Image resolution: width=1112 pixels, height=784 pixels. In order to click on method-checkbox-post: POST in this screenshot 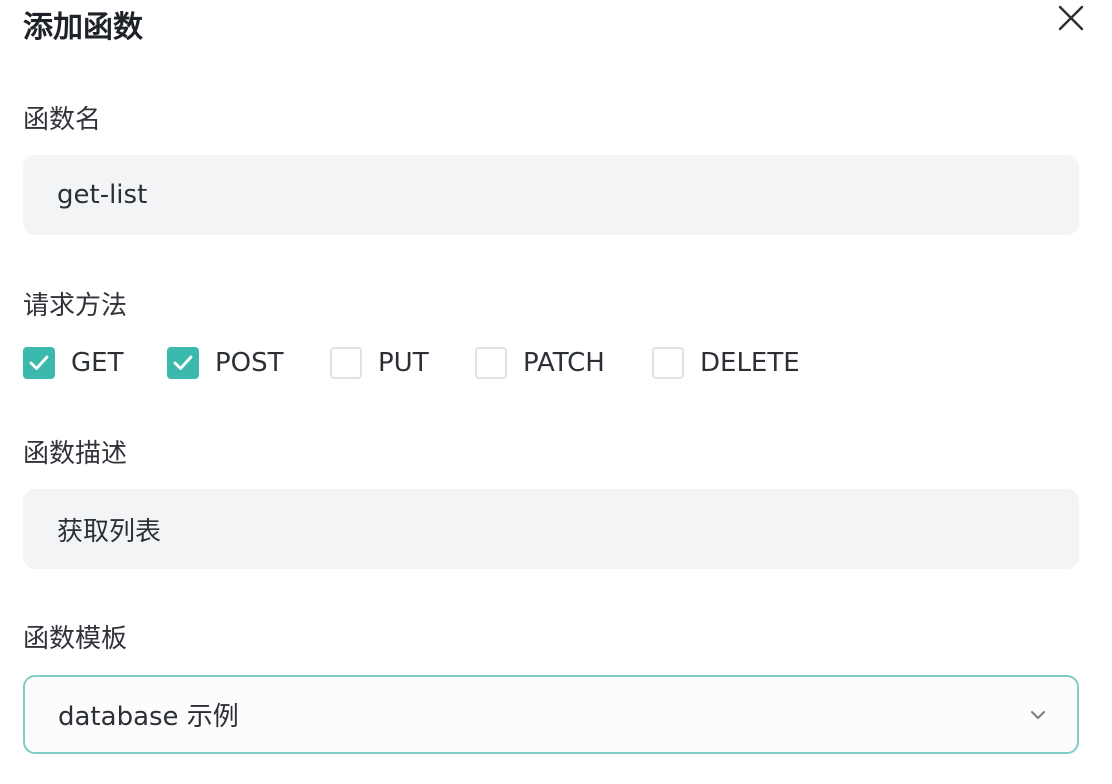, I will do `click(225, 363)`.